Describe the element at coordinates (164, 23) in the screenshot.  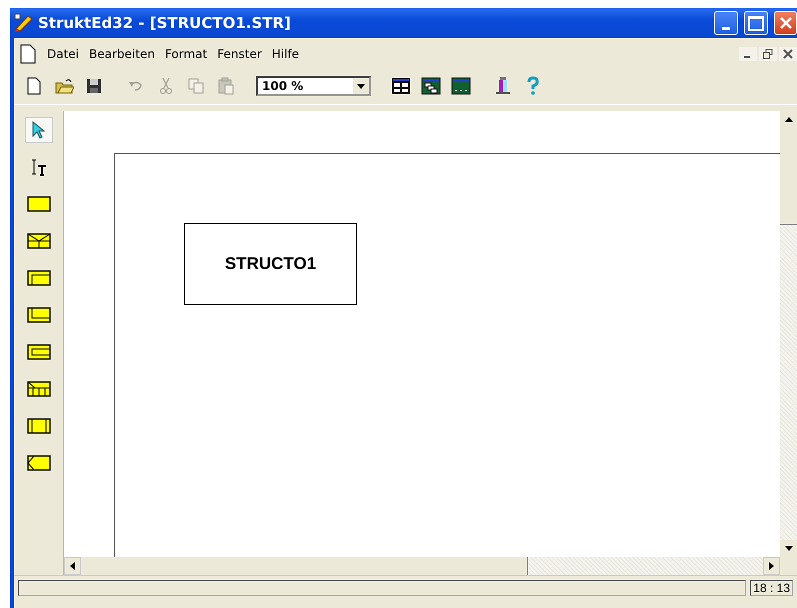
I see `window-title: StruktEd32 - [STRUCTO1.STR]` at that location.